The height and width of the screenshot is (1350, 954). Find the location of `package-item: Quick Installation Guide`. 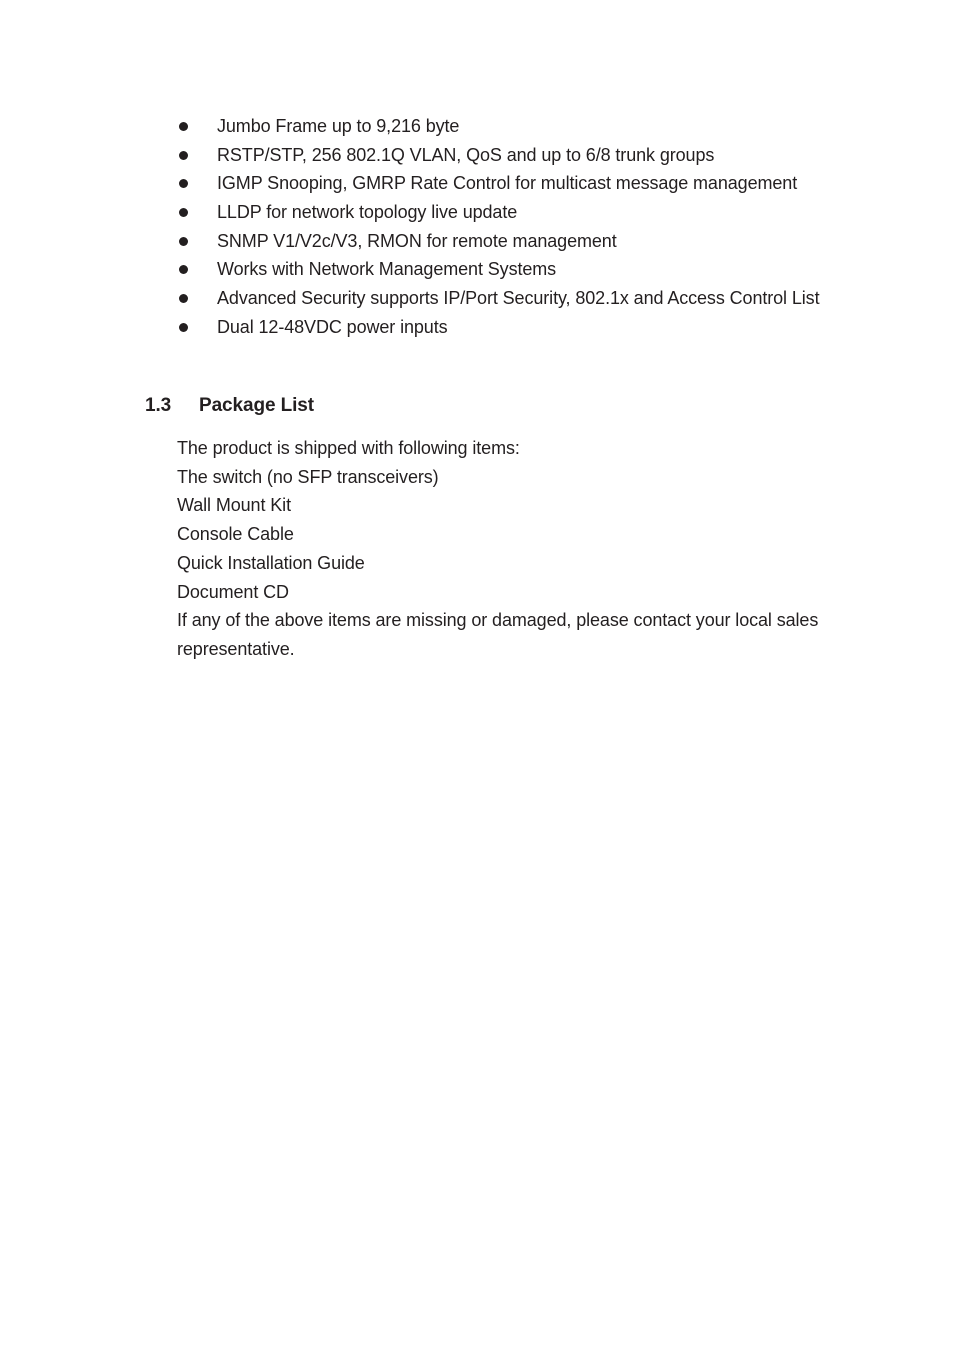

package-item: Quick Installation Guide is located at coordinates (271, 562).